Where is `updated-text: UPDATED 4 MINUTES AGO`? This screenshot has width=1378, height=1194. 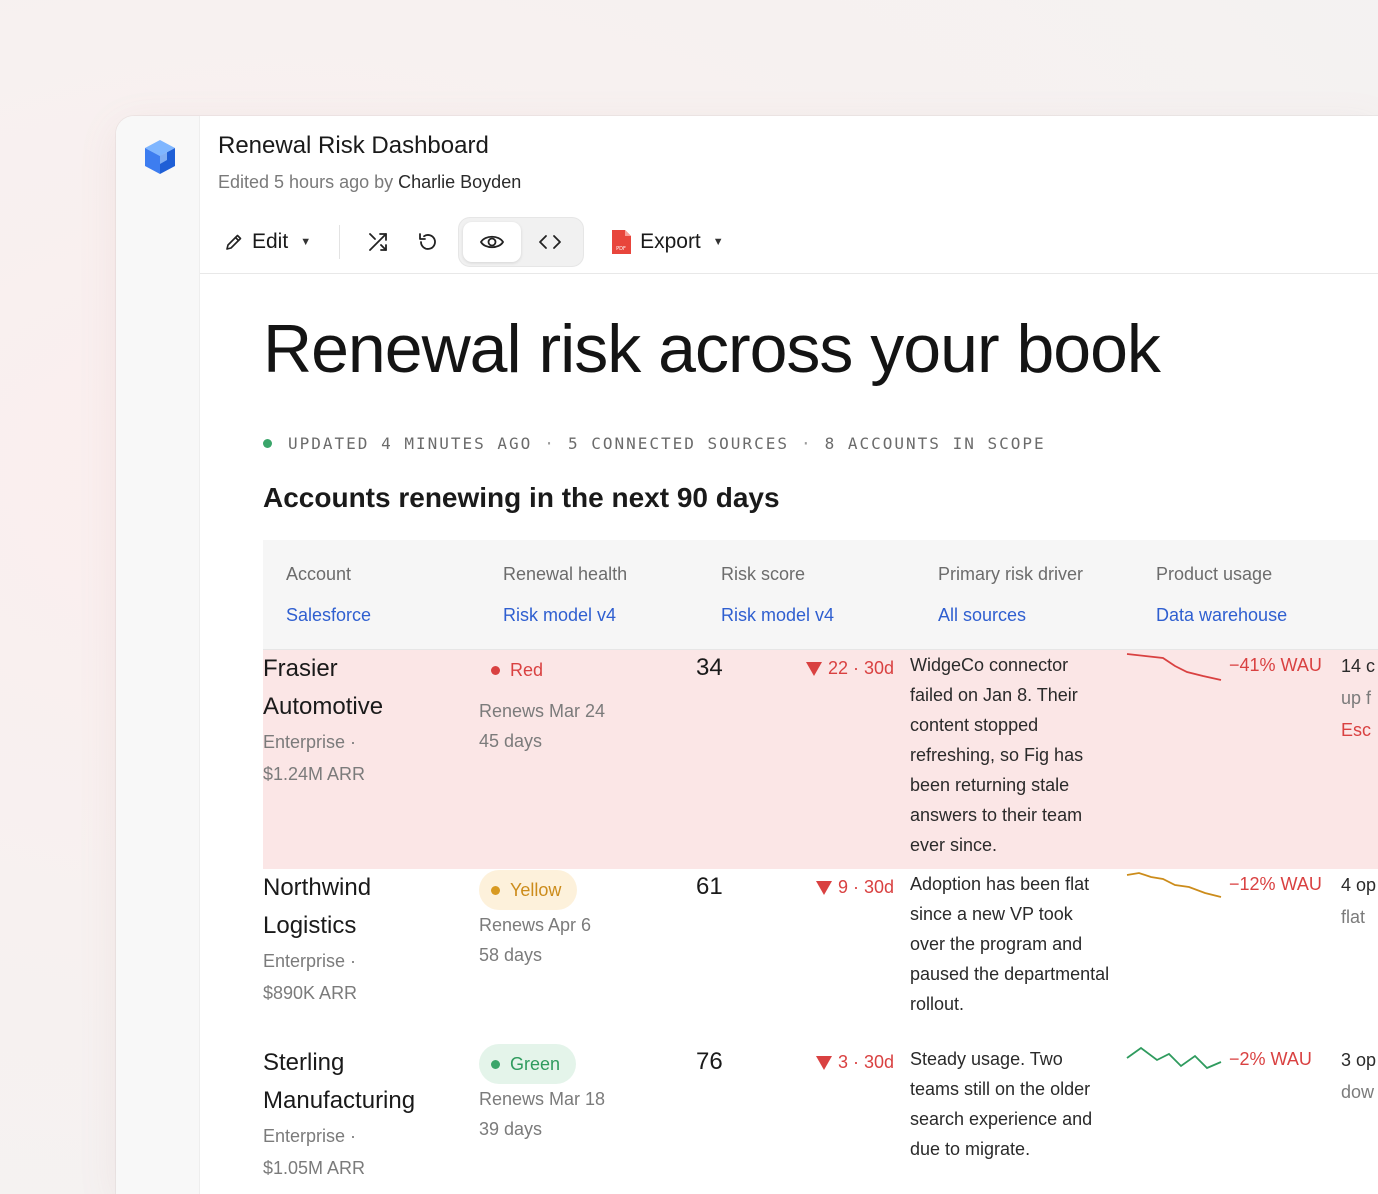 updated-text: UPDATED 4 MINUTES AGO is located at coordinates (410, 443).